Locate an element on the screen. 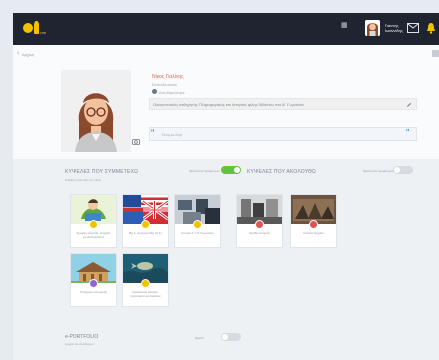 The image size is (439, 360). top-navigation-bar: e-me ▦ Γιαννης Ιωαννιδης is located at coordinates (226, 29).